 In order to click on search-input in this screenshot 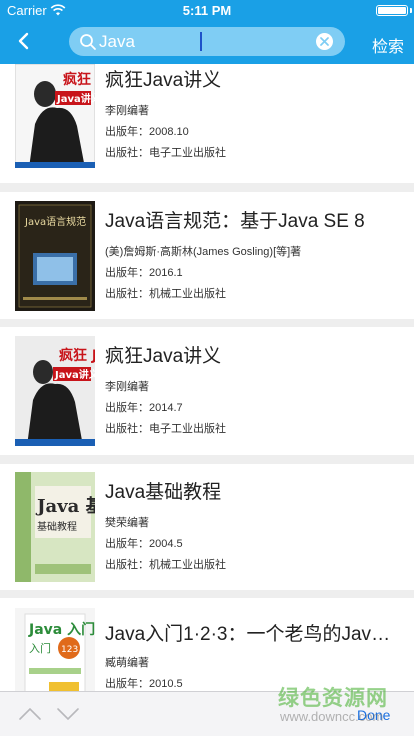, I will do `click(204, 41)`.